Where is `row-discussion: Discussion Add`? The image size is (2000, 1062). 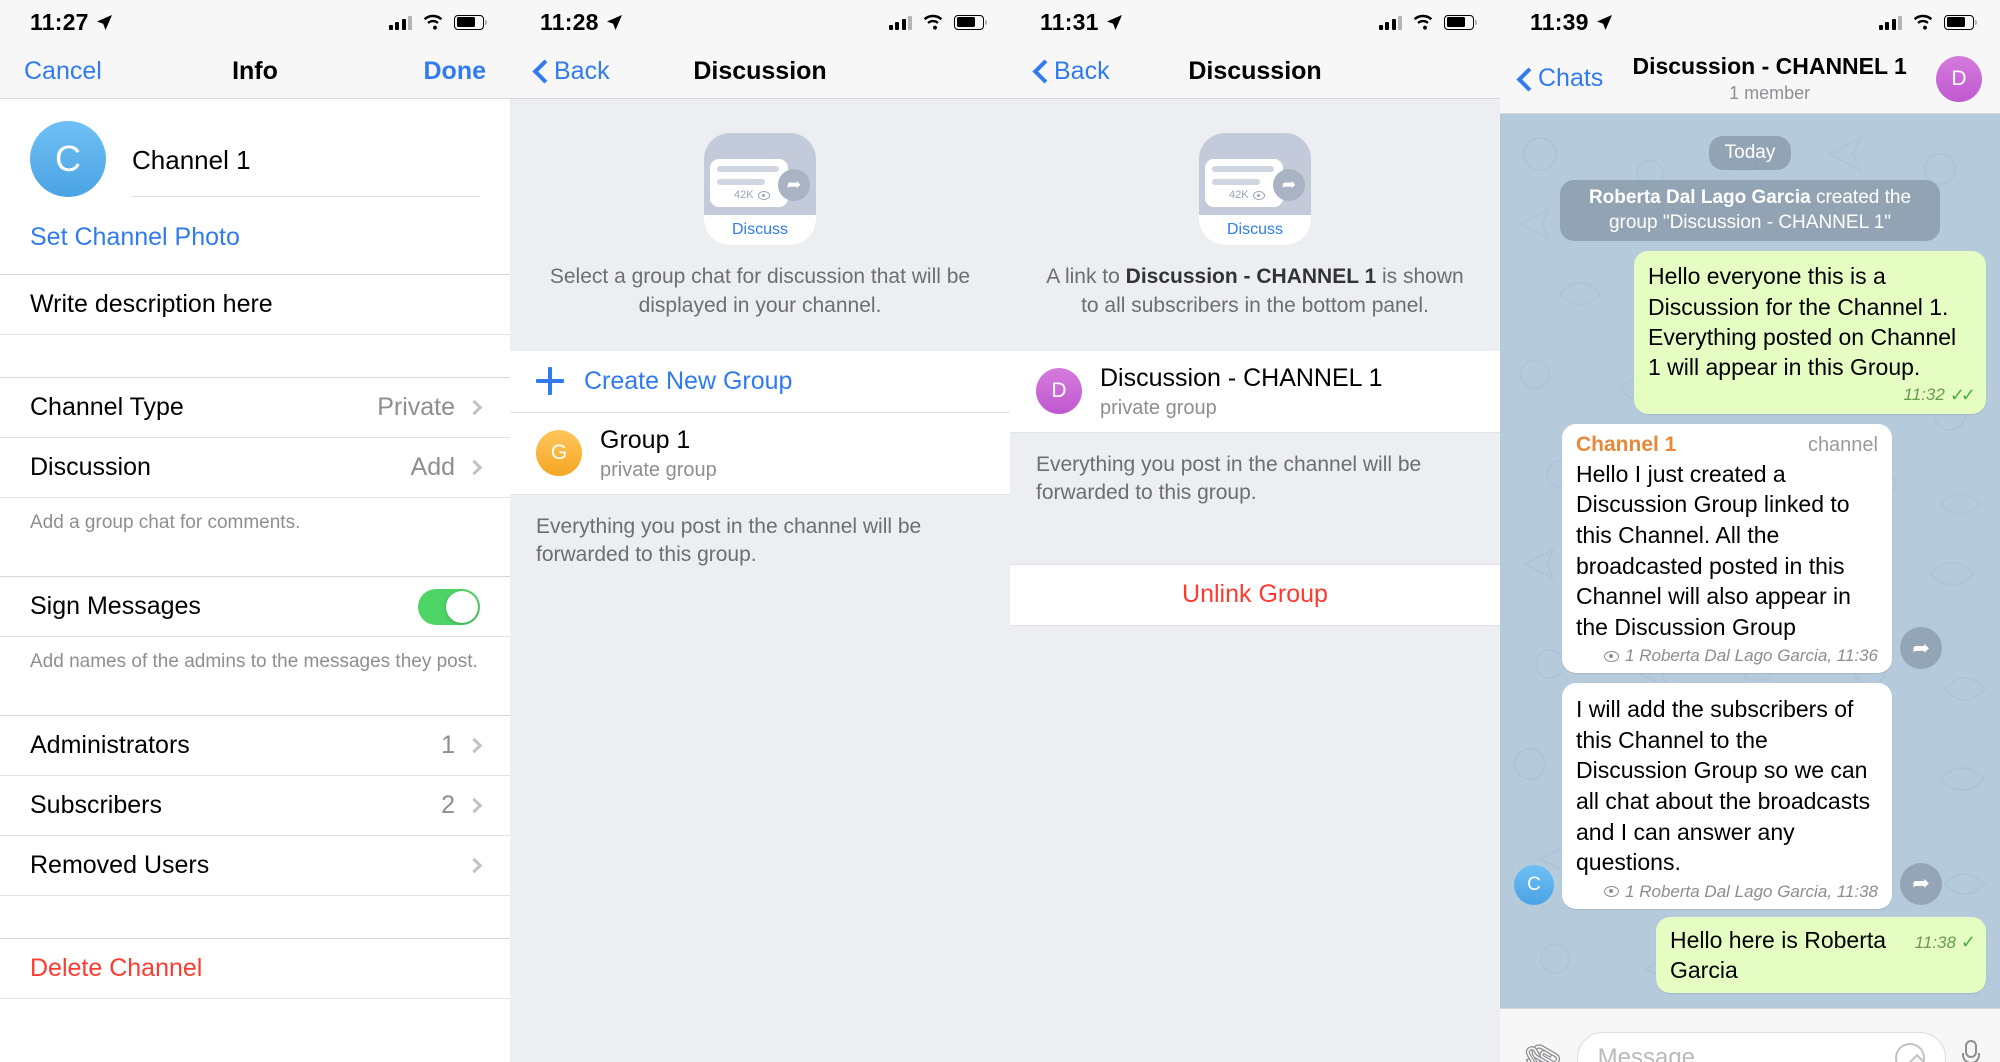
row-discussion: Discussion Add is located at coordinates (255, 468).